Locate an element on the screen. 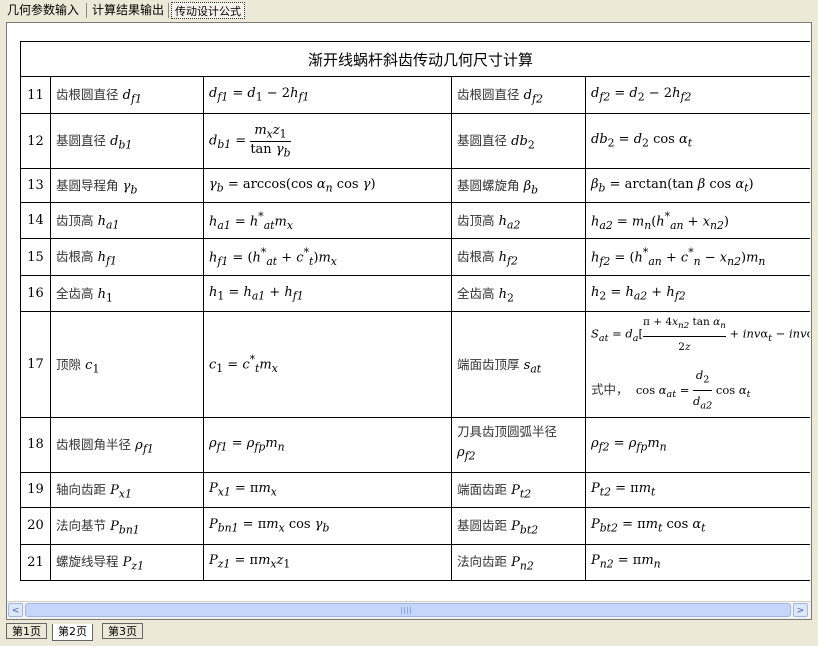  page-tab-bar: 第1页 第2页 第3页 is located at coordinates (409, 633).